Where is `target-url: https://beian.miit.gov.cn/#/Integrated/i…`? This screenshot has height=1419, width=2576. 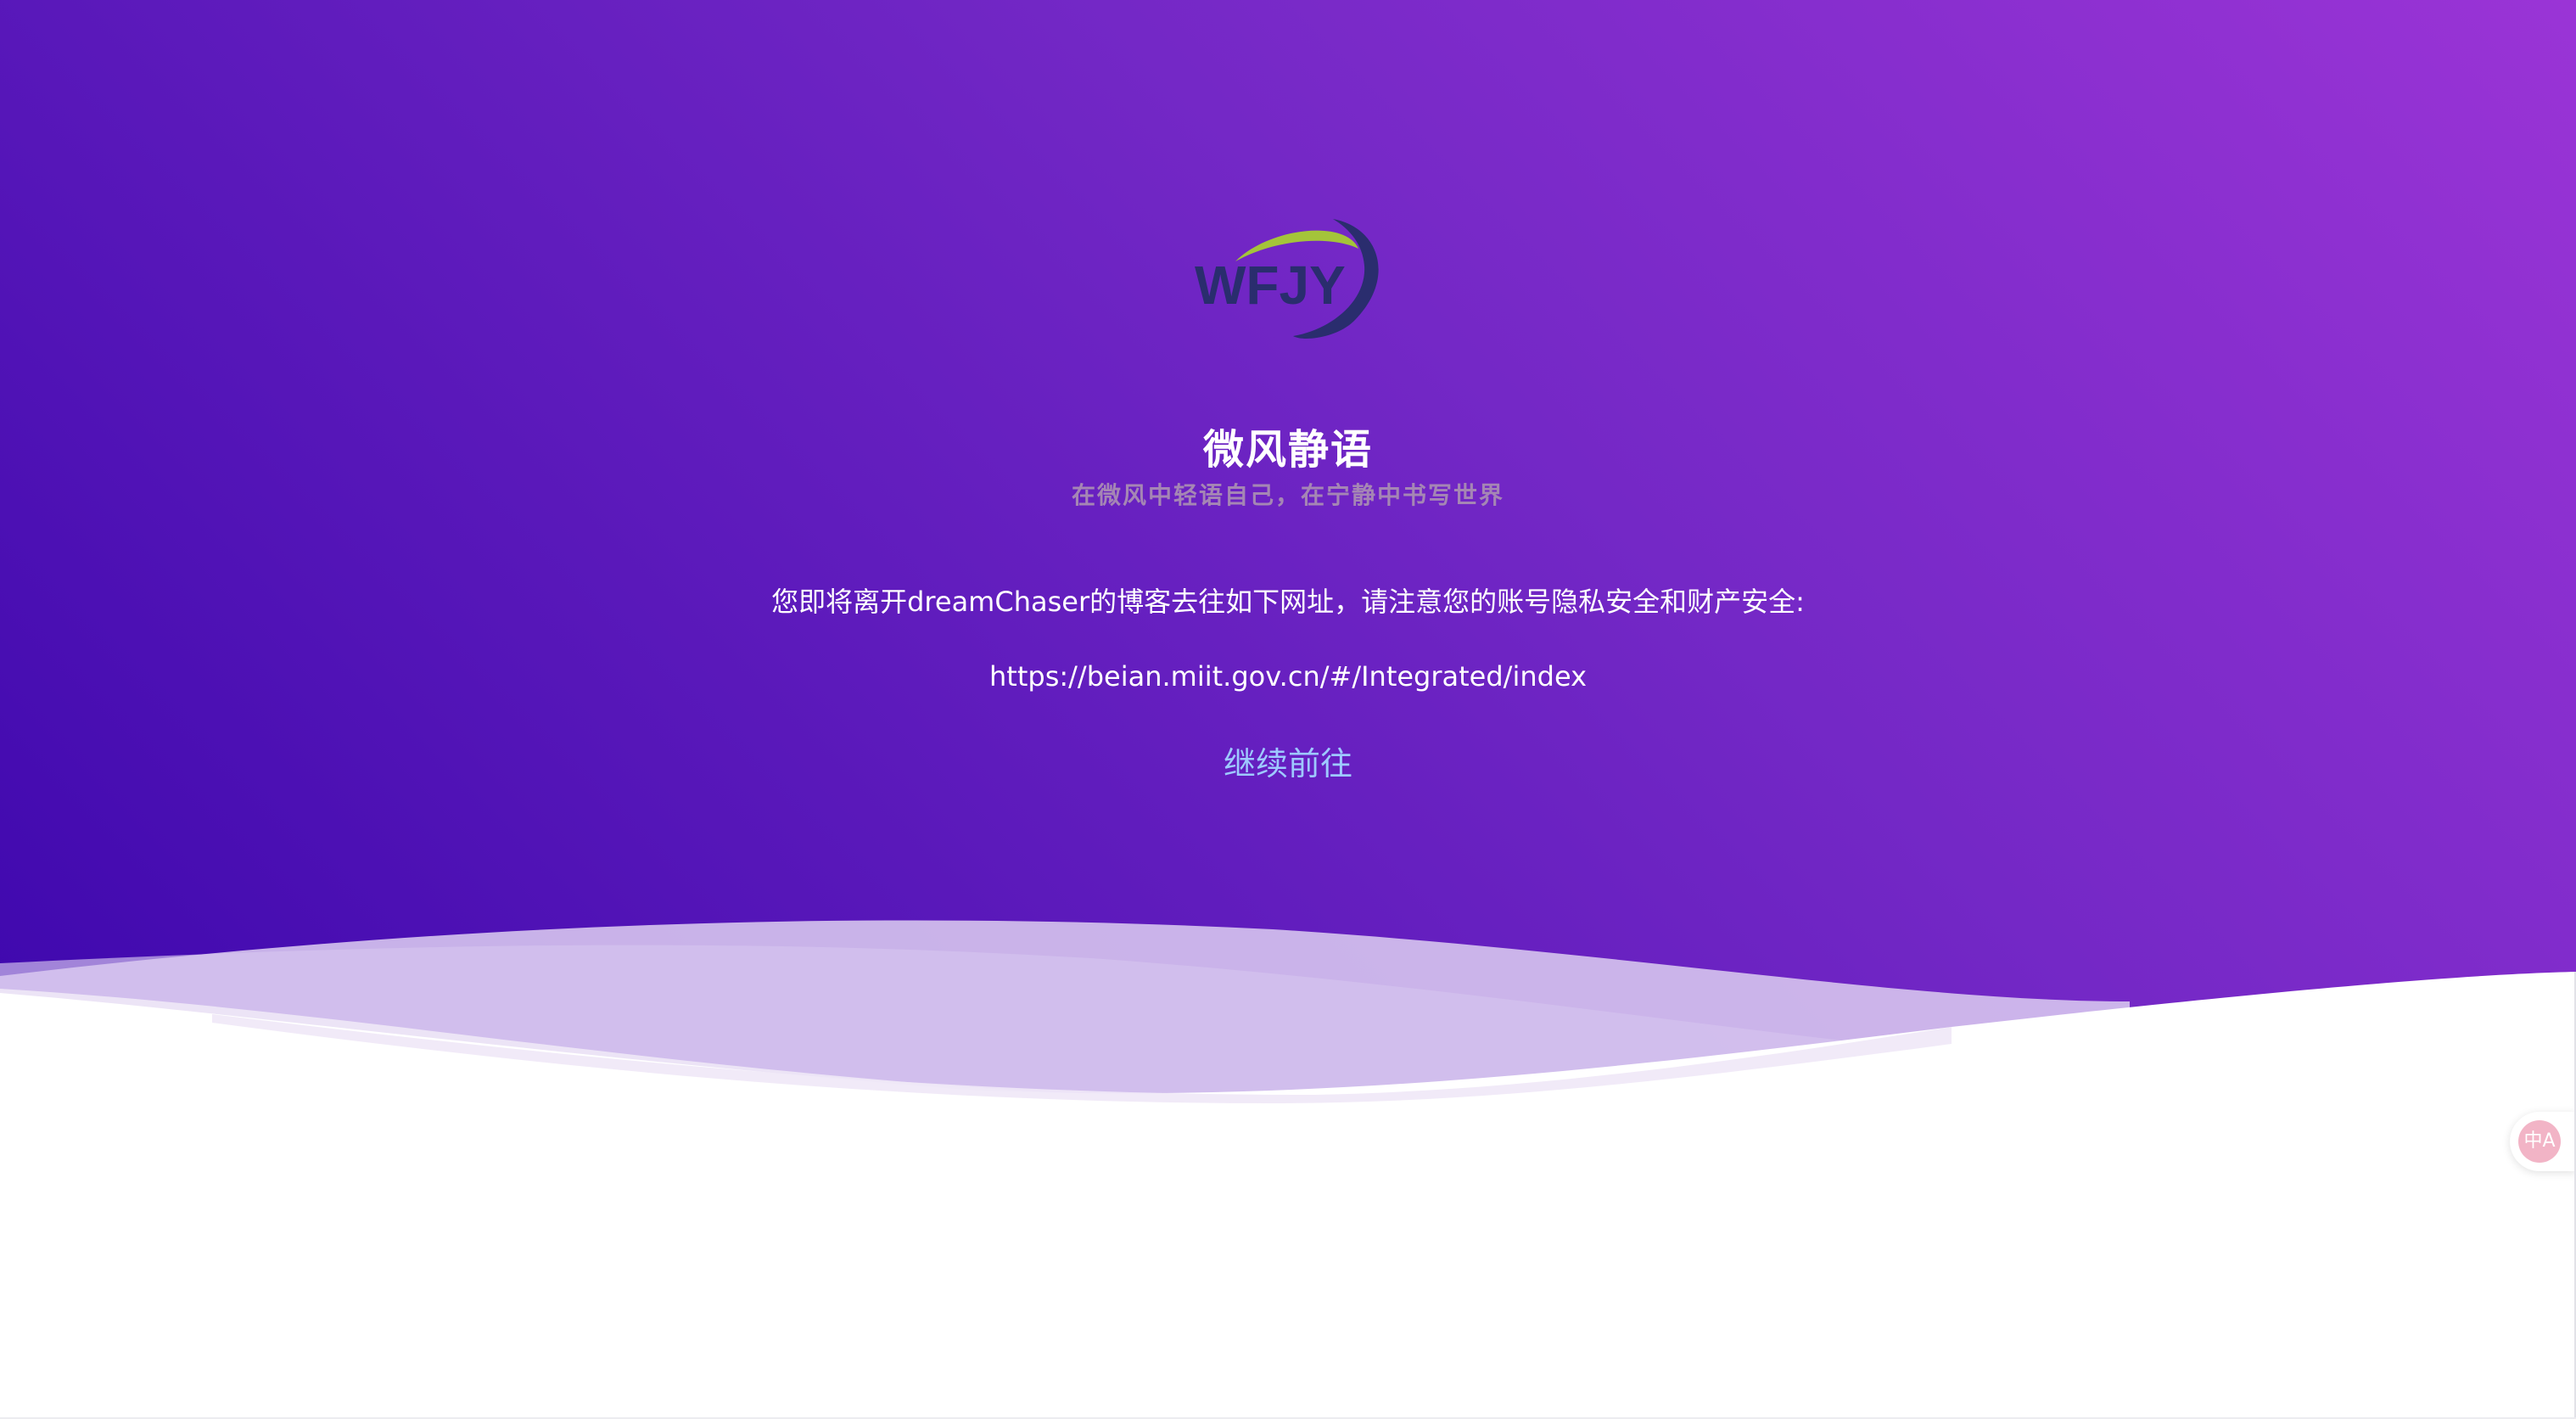 target-url: https://beian.miit.gov.cn/#/Integrated/i… is located at coordinates (1288, 677).